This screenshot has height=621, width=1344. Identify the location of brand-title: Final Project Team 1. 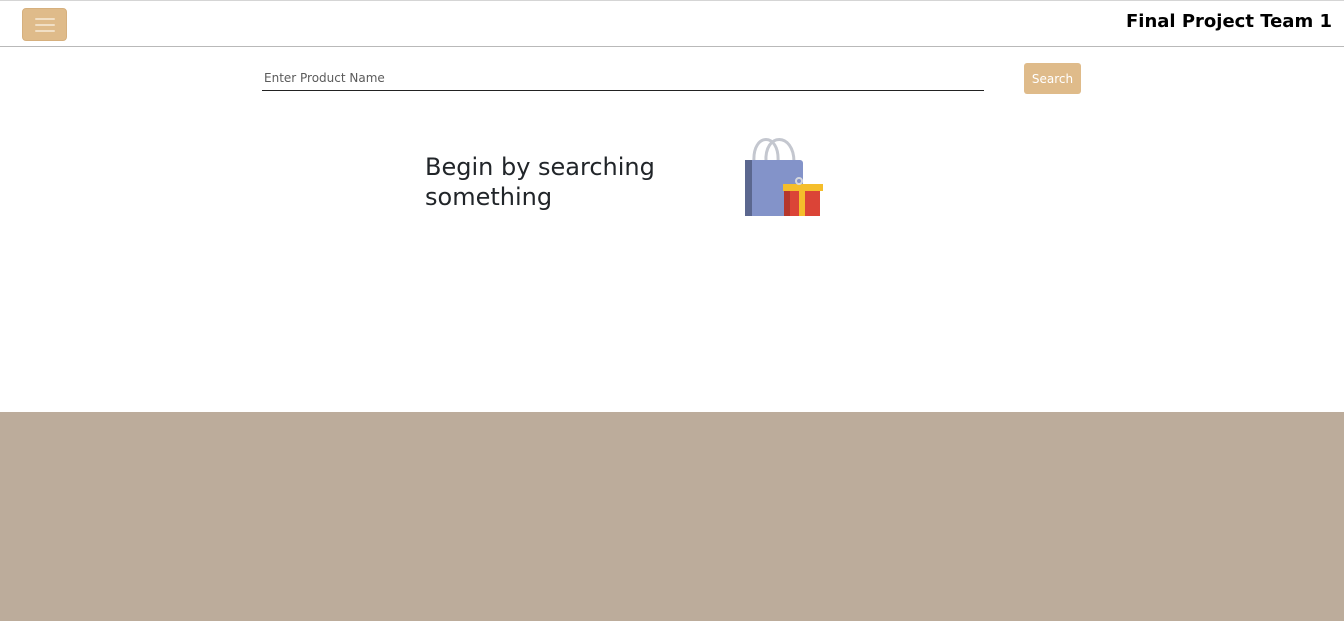
(1229, 21).